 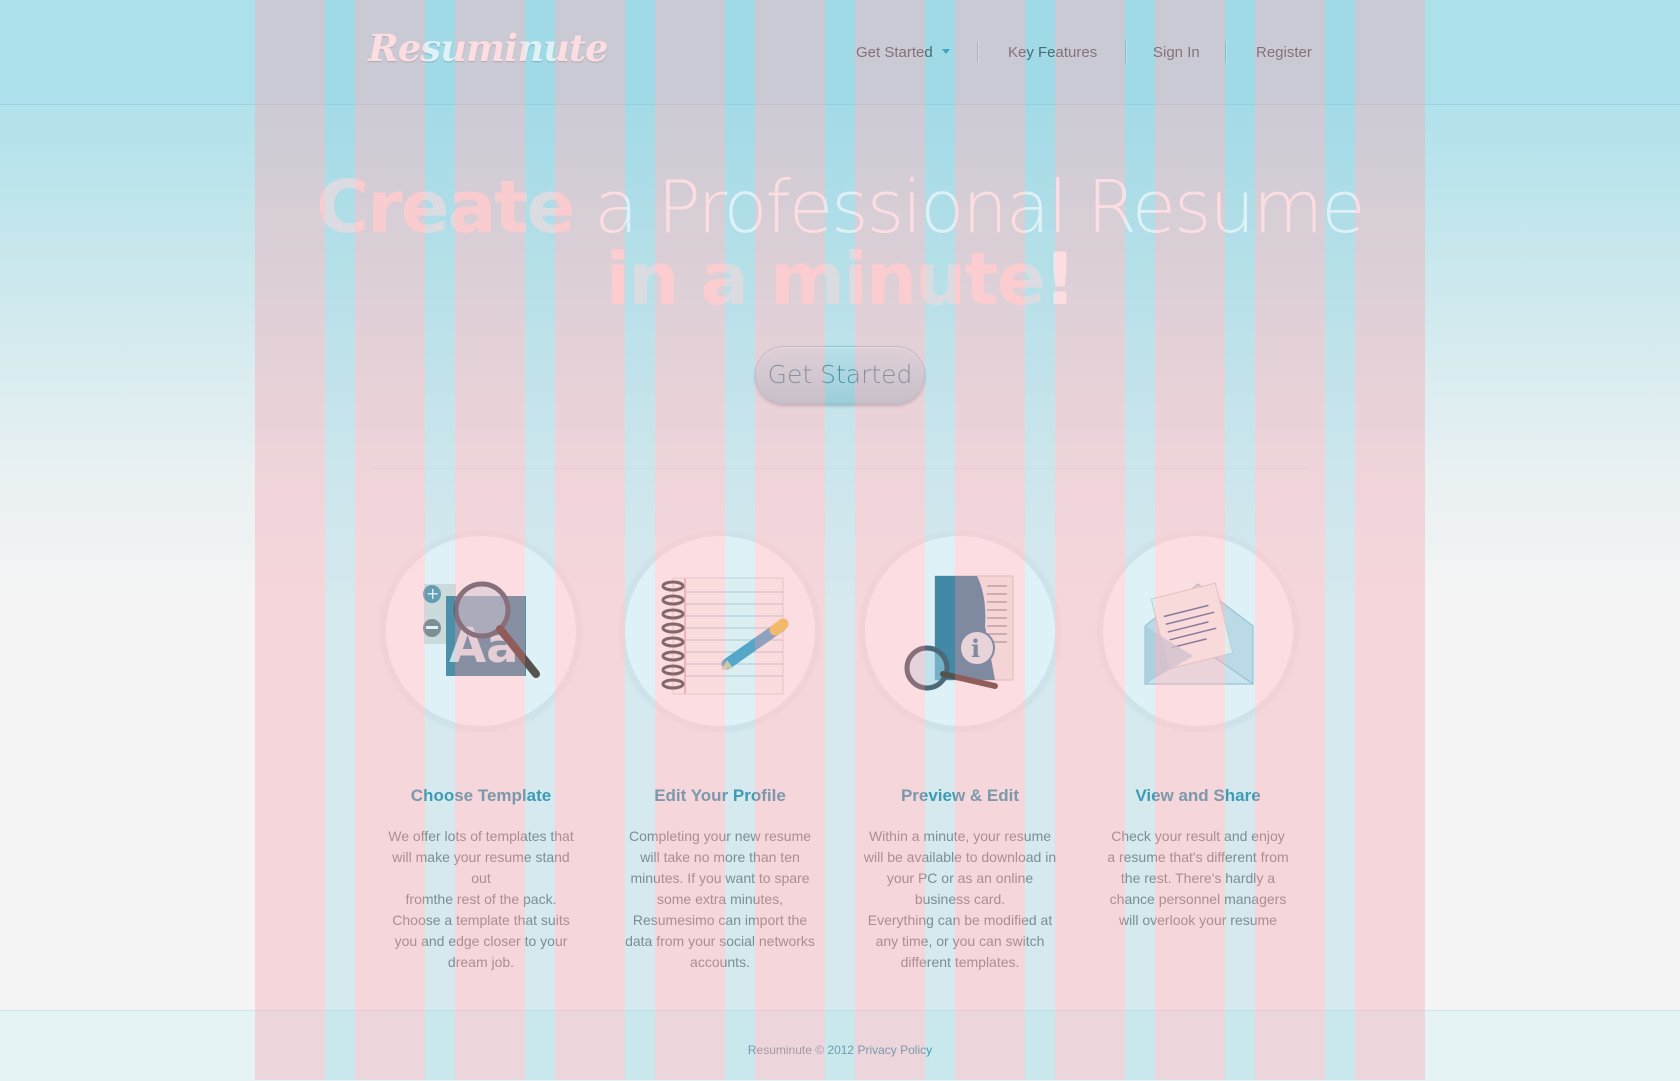 I want to click on footer-text: Resuminute © 2012 Privacy Policy, so click(x=840, y=1050).